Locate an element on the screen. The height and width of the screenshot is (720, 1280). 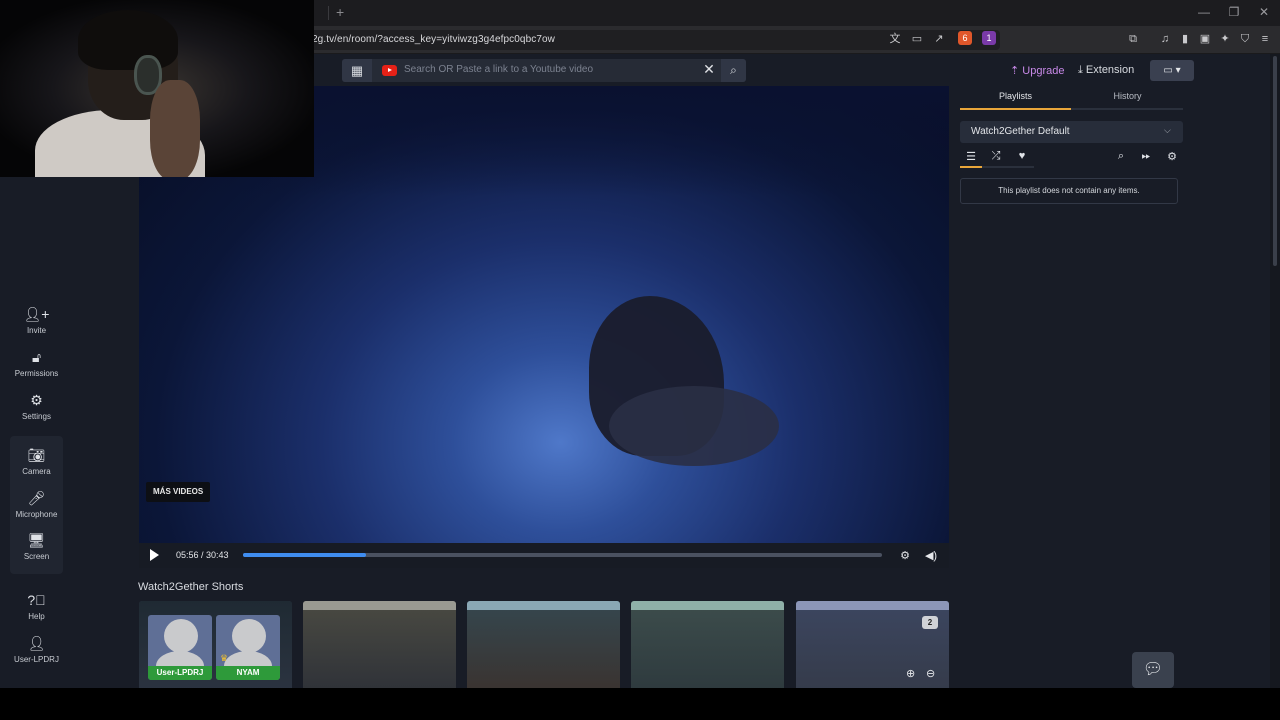
camera-icon: 📷︎ is located at coordinates (36, 455).